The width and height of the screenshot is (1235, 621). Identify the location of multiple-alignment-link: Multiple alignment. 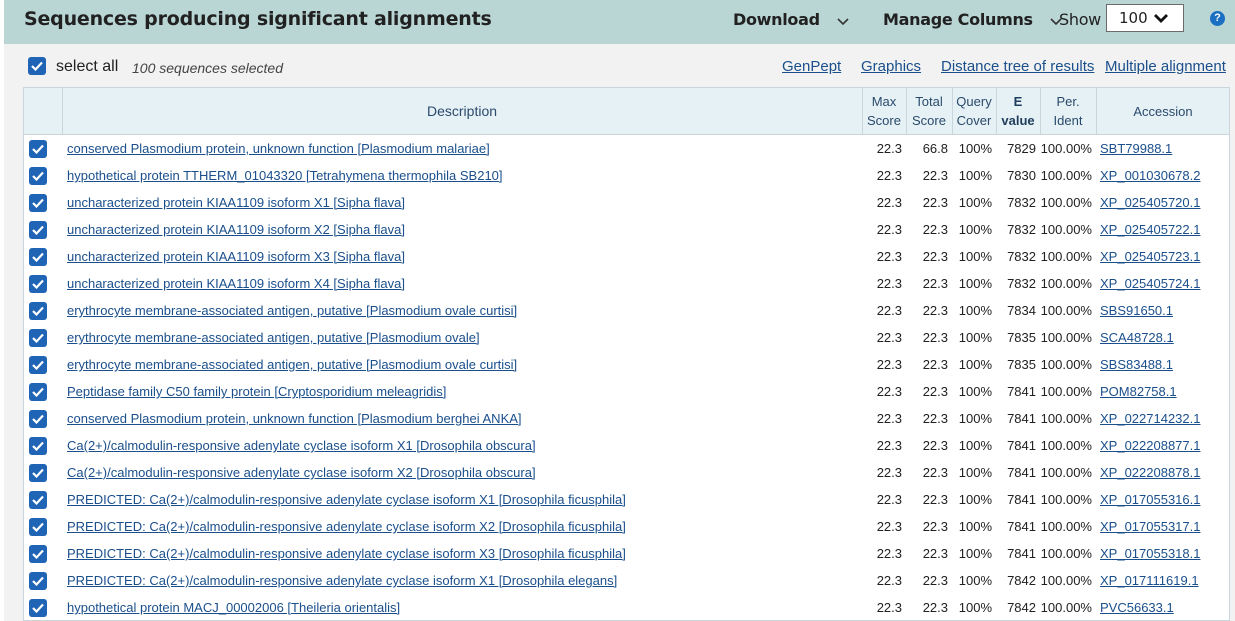
(1165, 66).